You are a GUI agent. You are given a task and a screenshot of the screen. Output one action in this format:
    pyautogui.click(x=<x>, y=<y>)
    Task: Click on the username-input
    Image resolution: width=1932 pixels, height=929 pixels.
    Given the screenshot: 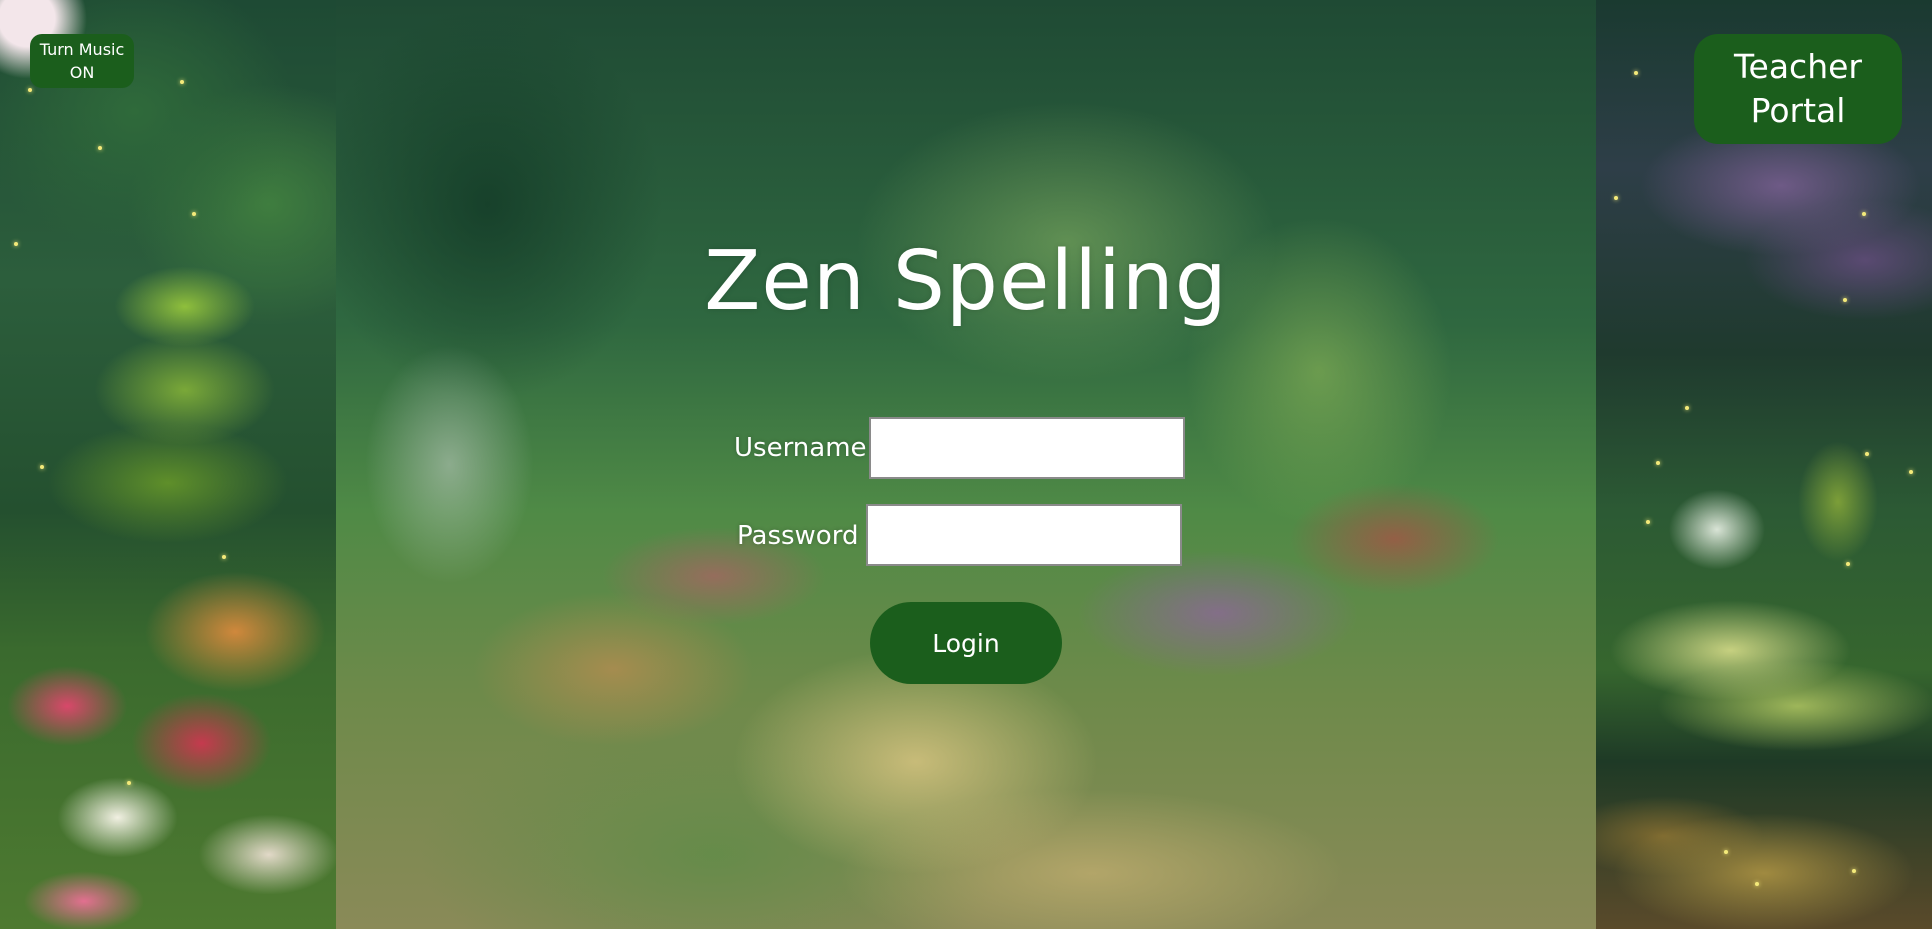 What is the action you would take?
    pyautogui.click(x=1027, y=448)
    